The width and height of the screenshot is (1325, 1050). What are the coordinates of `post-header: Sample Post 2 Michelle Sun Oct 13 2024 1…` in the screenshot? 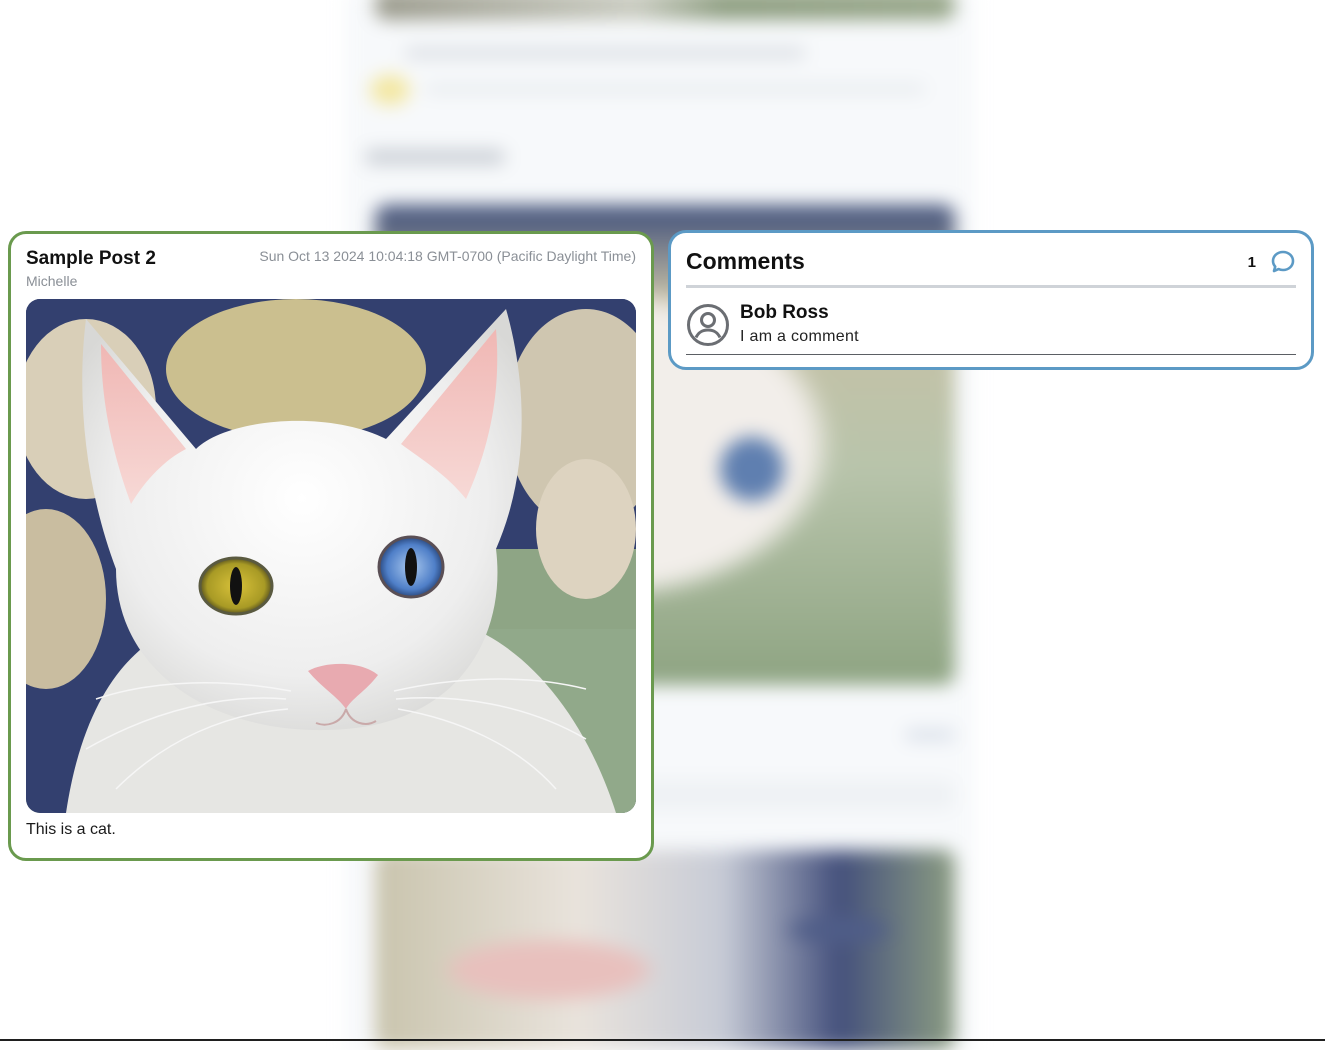 It's located at (331, 273).